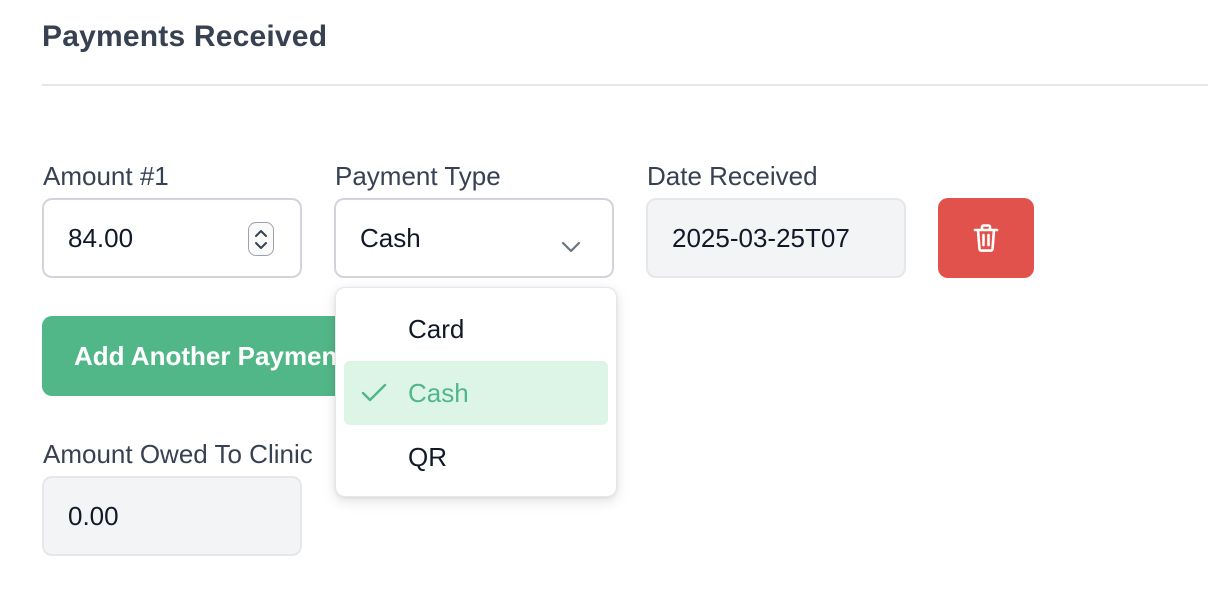 The height and width of the screenshot is (596, 1208). I want to click on option-cash: Cash, so click(476, 393).